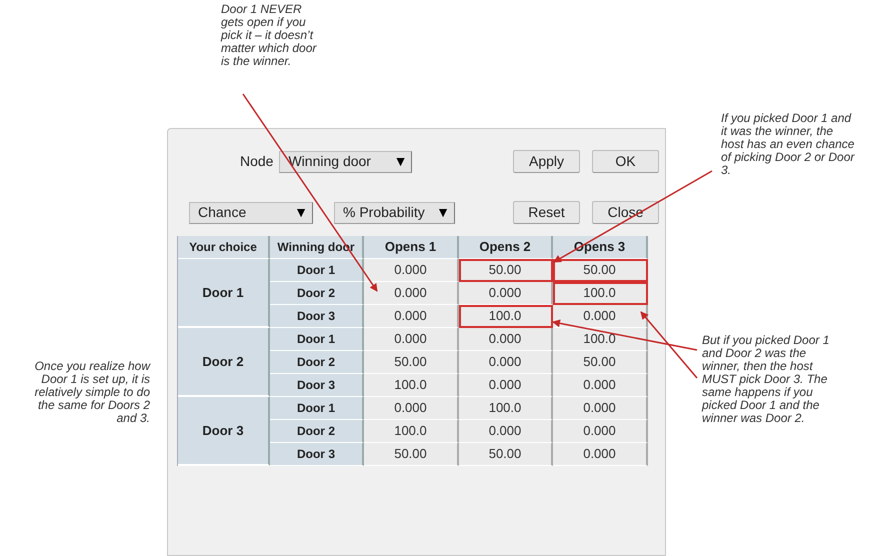  Describe the element at coordinates (224, 247) in the screenshot. I see `column-header: Your choice` at that location.